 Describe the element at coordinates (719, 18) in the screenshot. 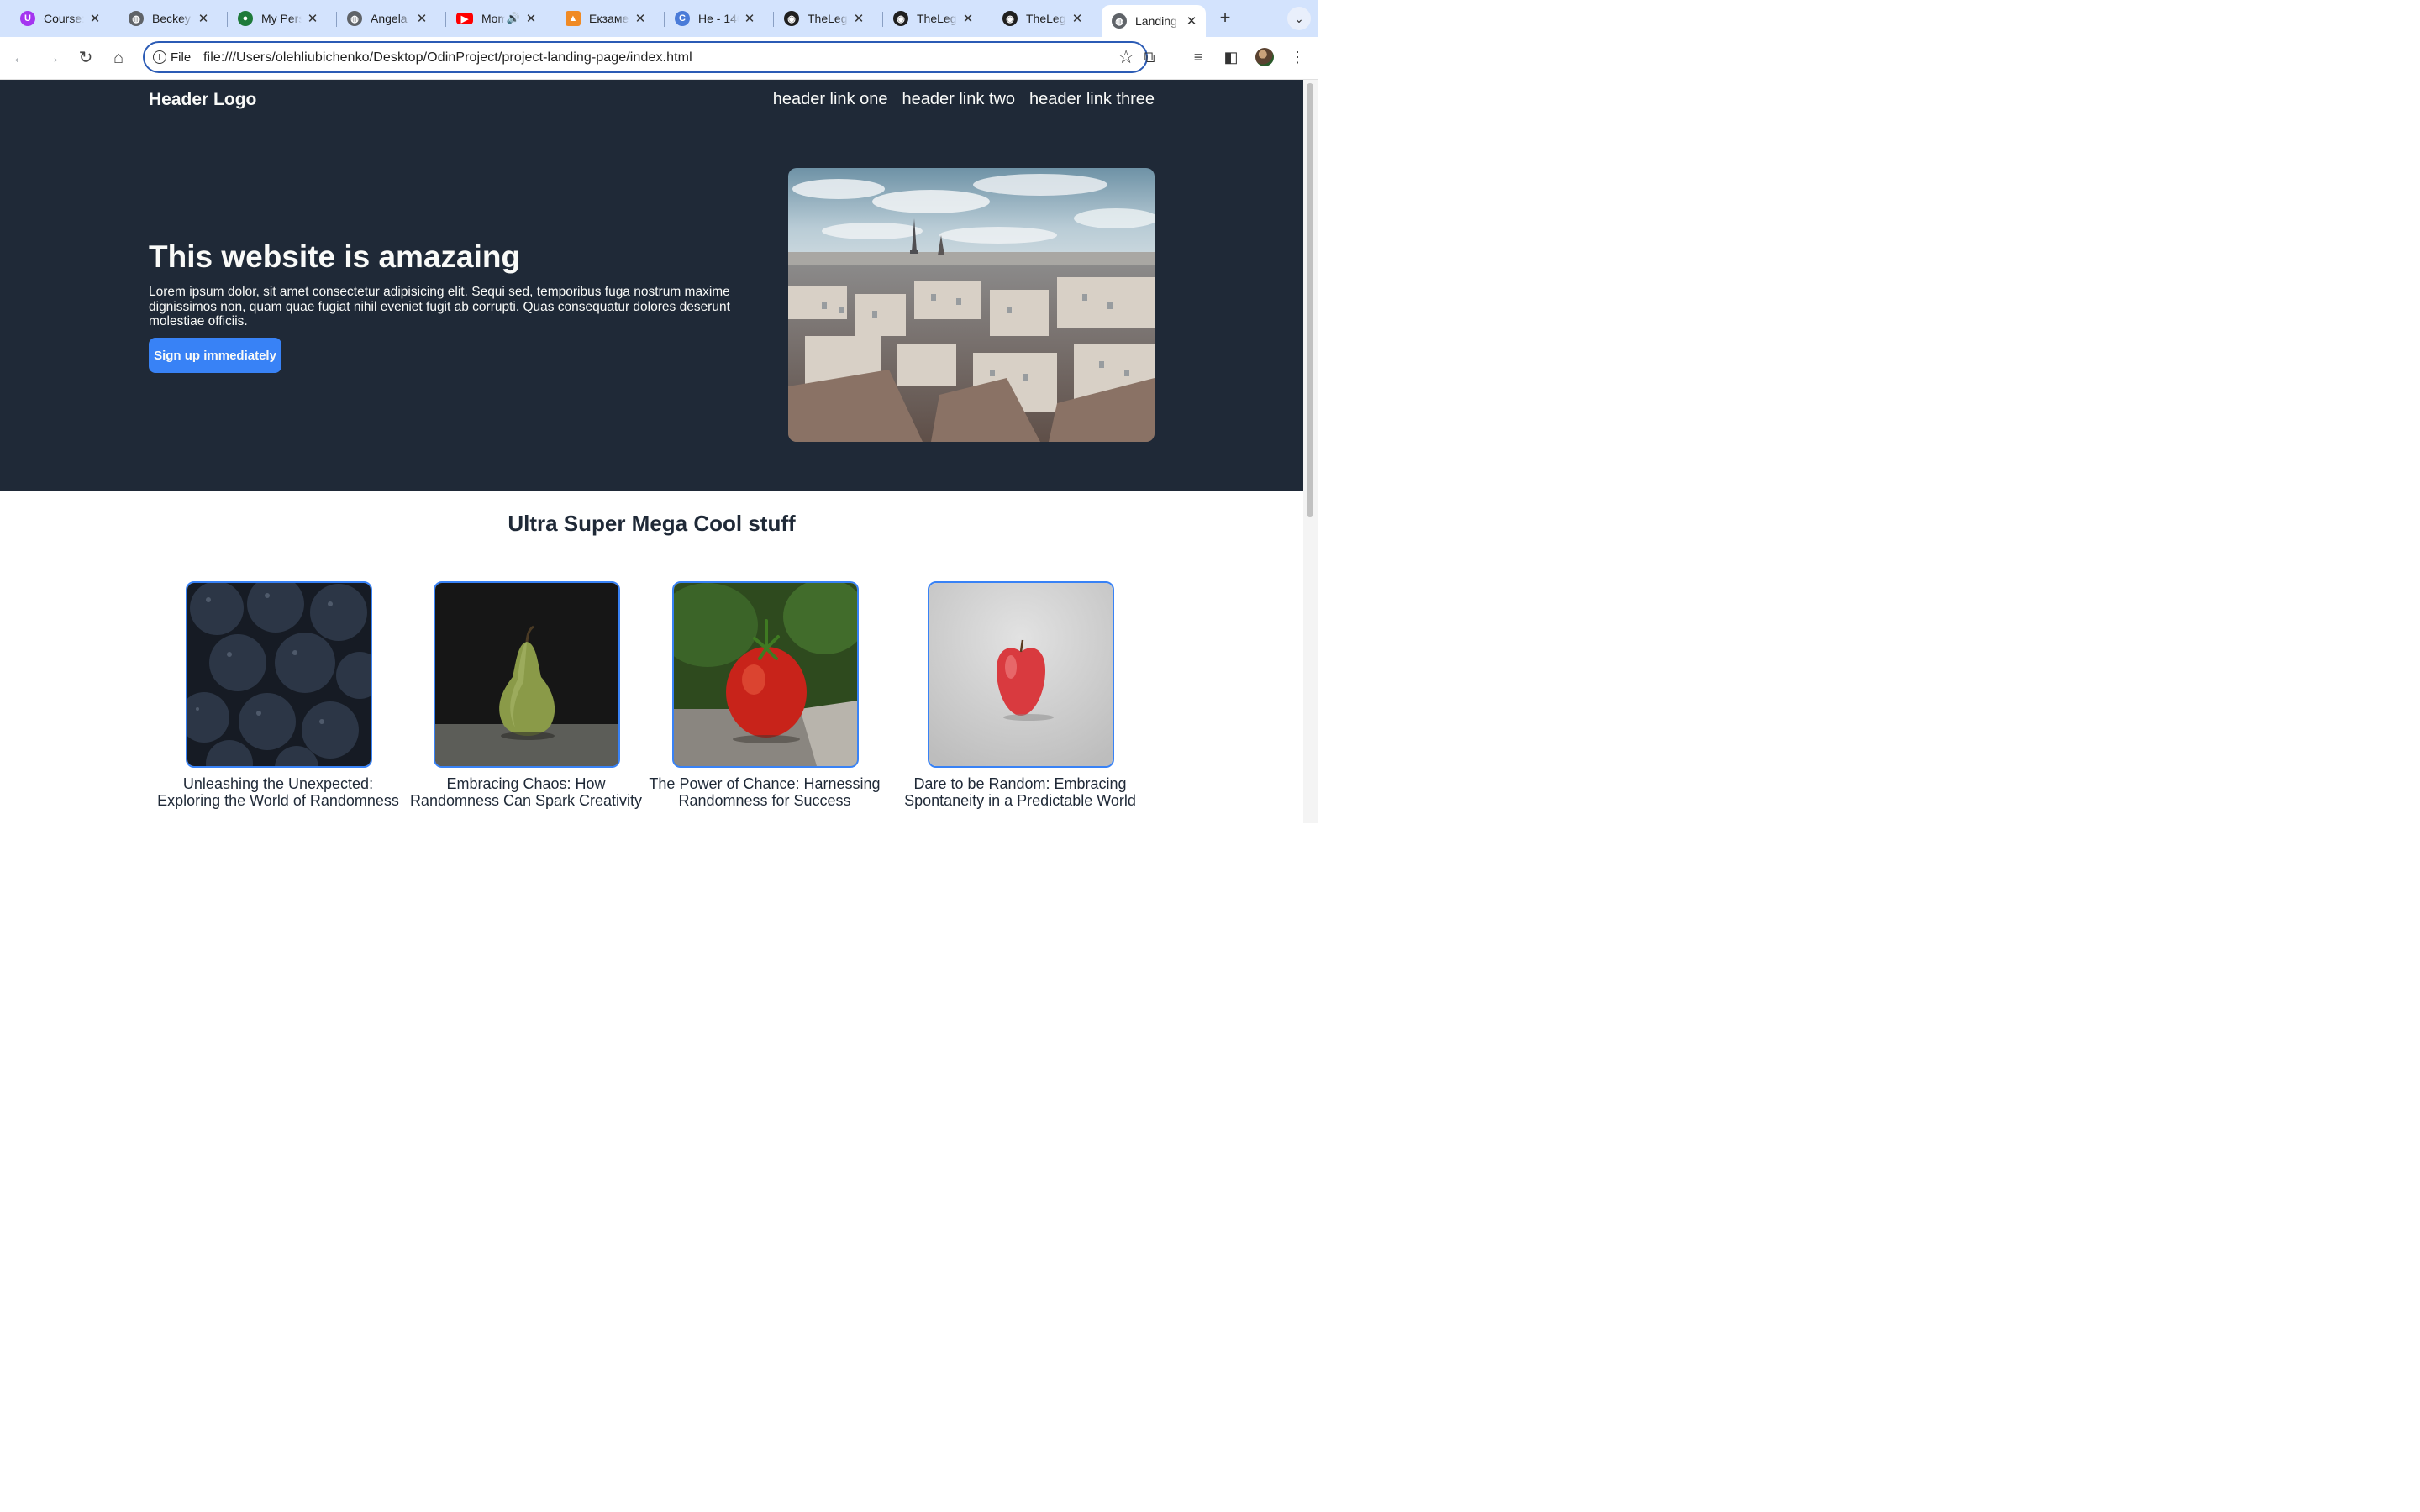

I see `tab-title: He - 140` at that location.